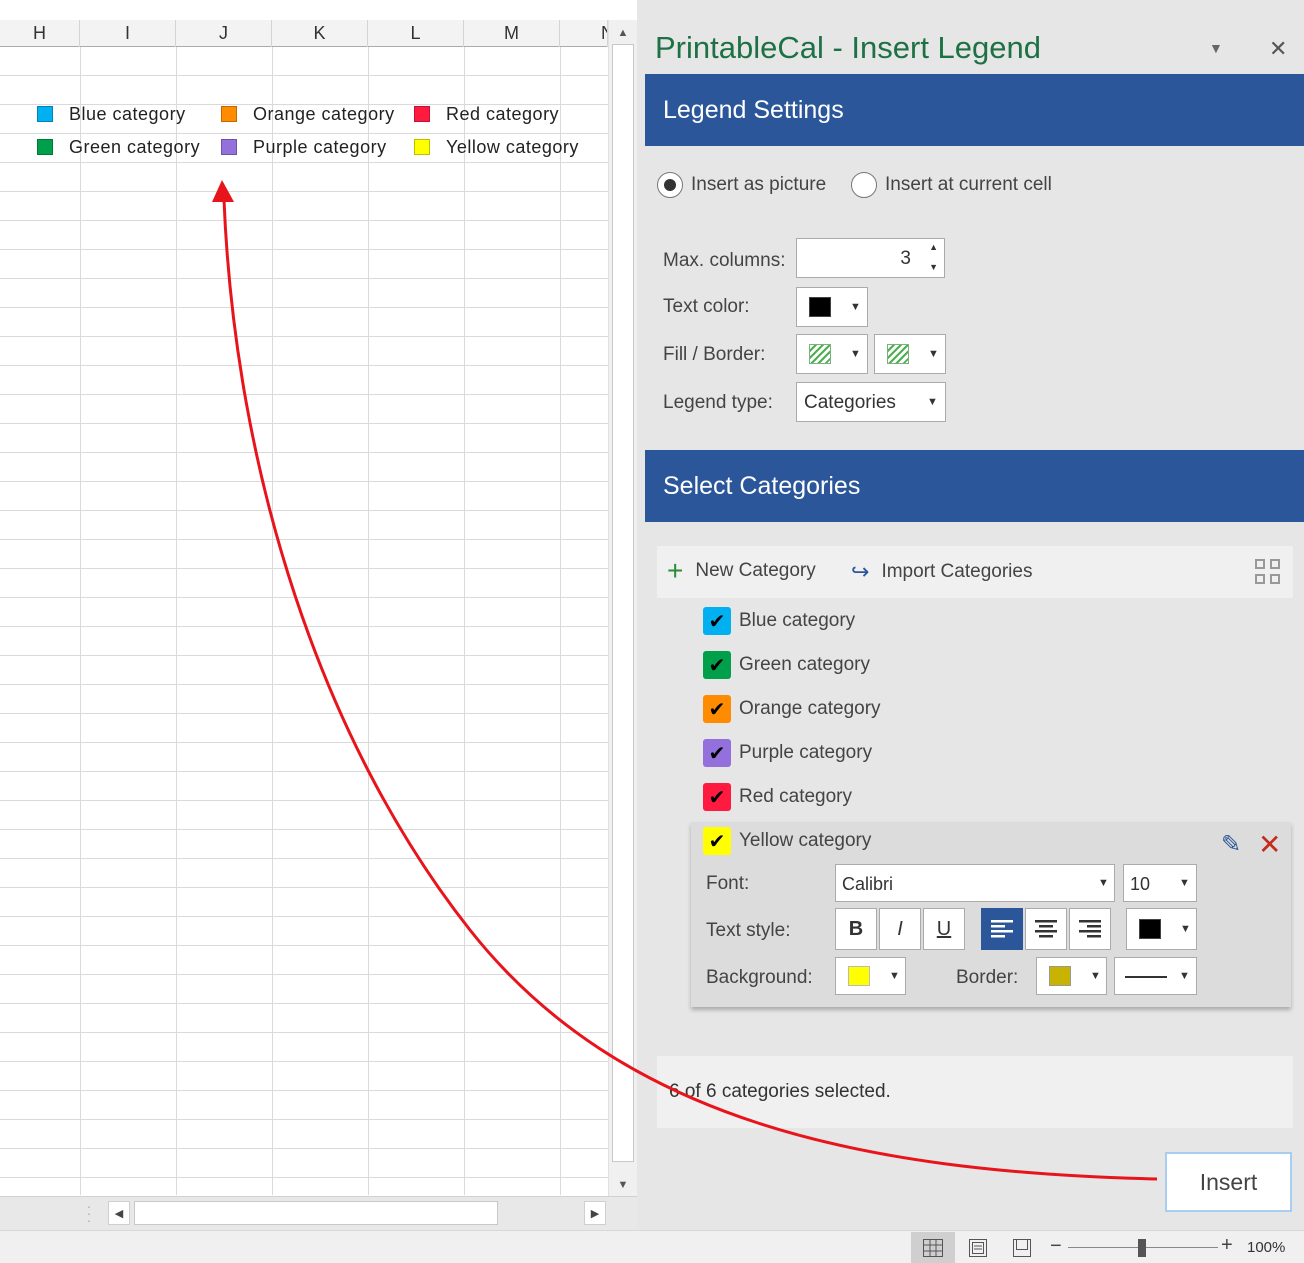  What do you see at coordinates (777, 797) in the screenshot?
I see `category-item-red: ✔ Red category` at bounding box center [777, 797].